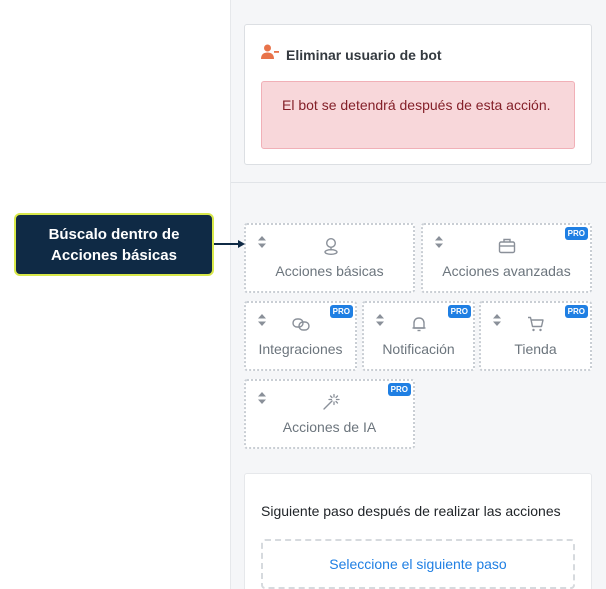 Image resolution: width=606 pixels, height=589 pixels. What do you see at coordinates (300, 336) in the screenshot?
I see `tile-integraciones: PRO Integraciones` at bounding box center [300, 336].